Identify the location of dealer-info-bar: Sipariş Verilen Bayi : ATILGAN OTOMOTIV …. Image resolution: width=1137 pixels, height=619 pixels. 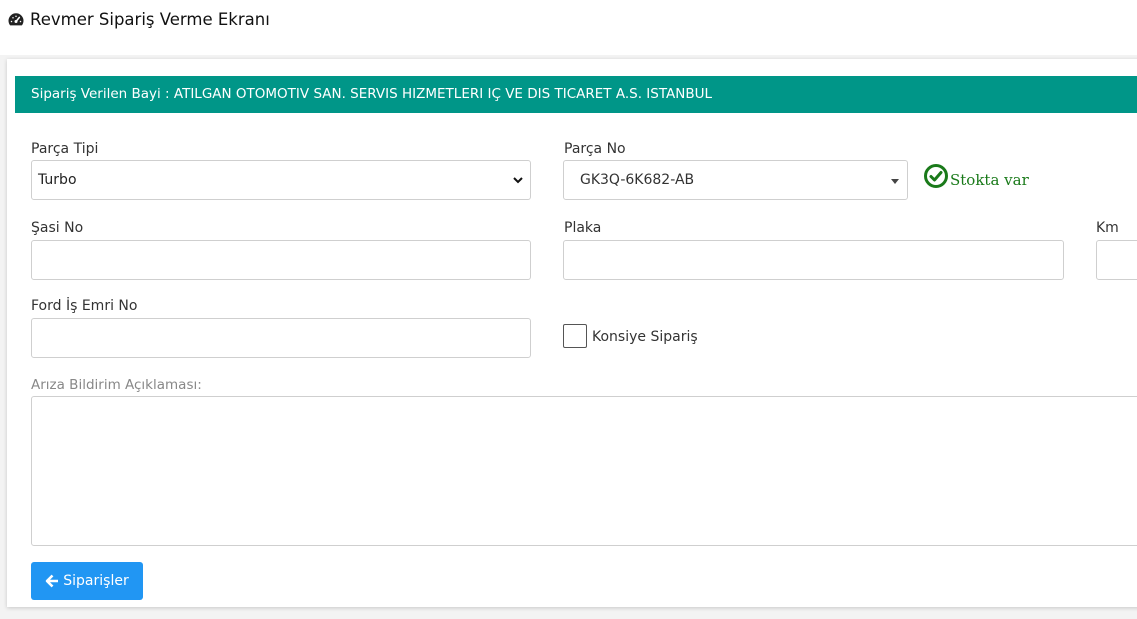
(576, 94).